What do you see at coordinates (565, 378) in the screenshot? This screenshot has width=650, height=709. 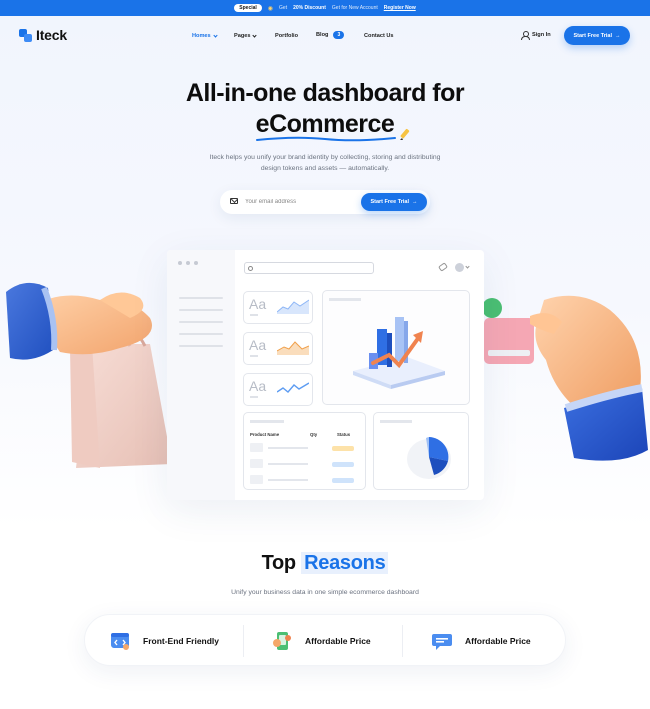 I see `hand-holding-card-illustration` at bounding box center [565, 378].